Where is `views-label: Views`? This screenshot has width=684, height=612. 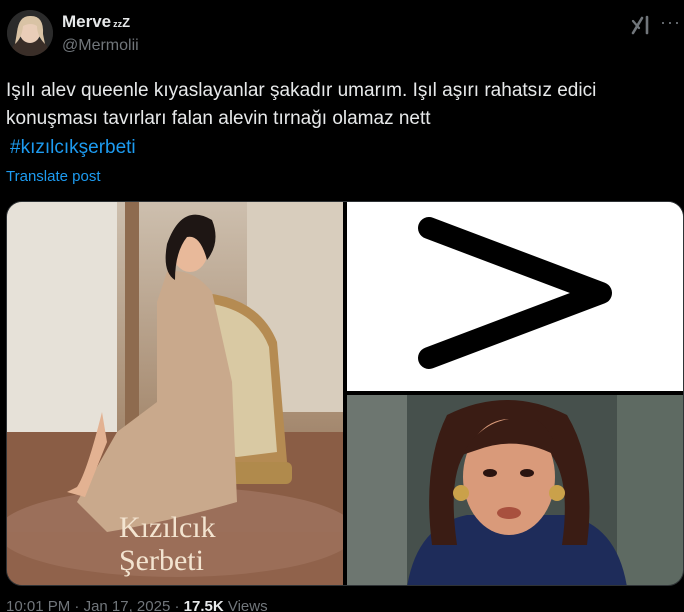
views-label: Views is located at coordinates (247, 605).